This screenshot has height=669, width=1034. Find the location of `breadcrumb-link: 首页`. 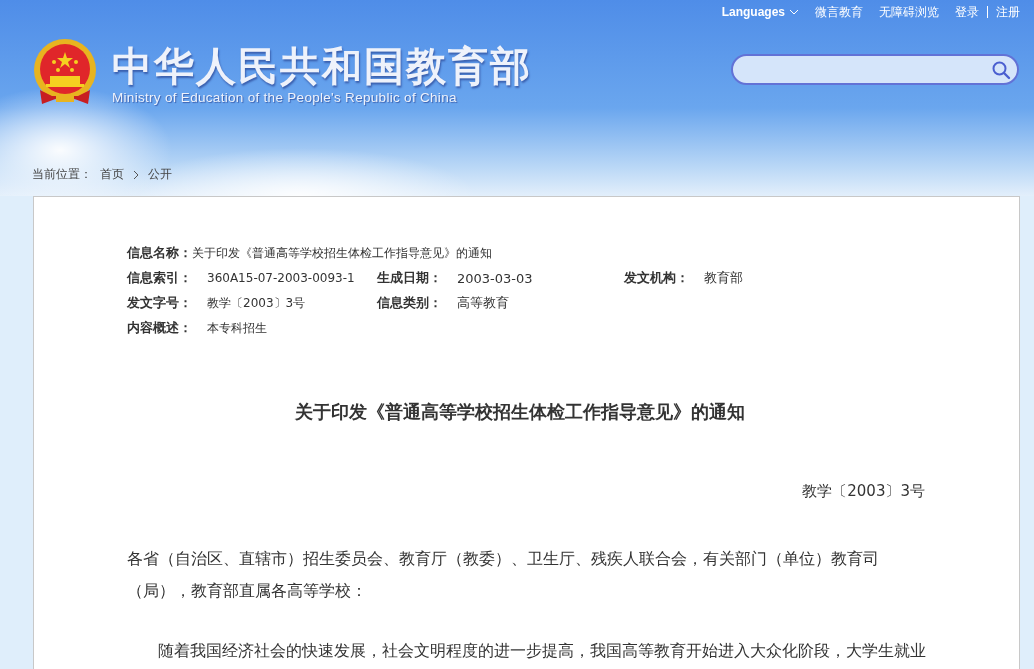

breadcrumb-link: 首页 is located at coordinates (112, 174).